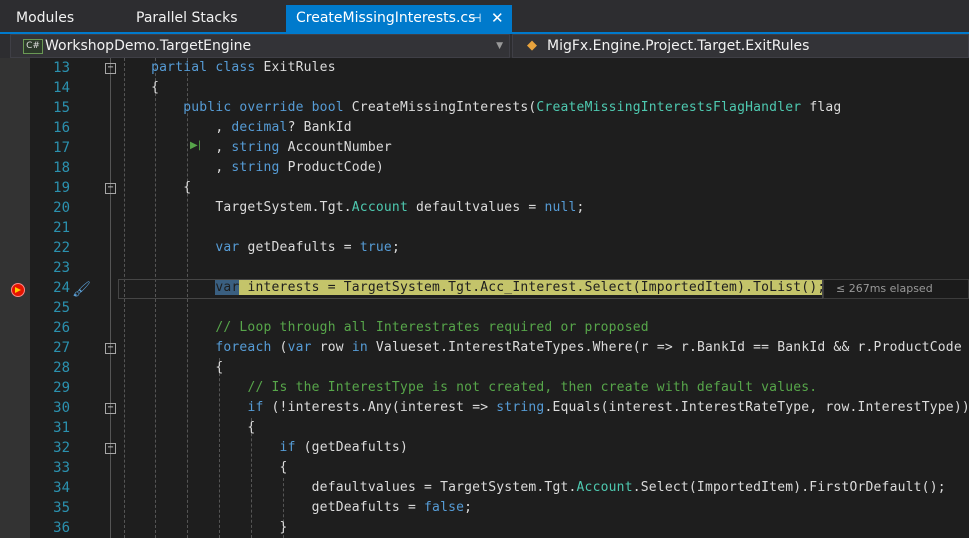  I want to click on code-line: 35 getDeafults = false;, so click(484, 508).